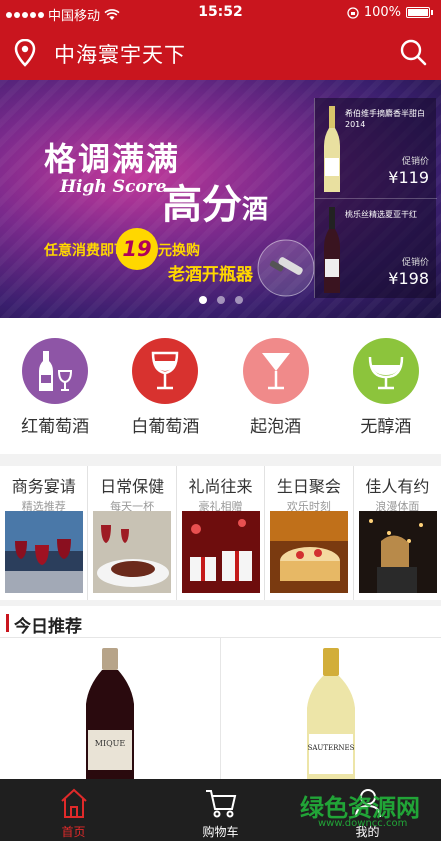 This screenshot has height=841, width=441. I want to click on battery-area: 100%, so click(390, 12).